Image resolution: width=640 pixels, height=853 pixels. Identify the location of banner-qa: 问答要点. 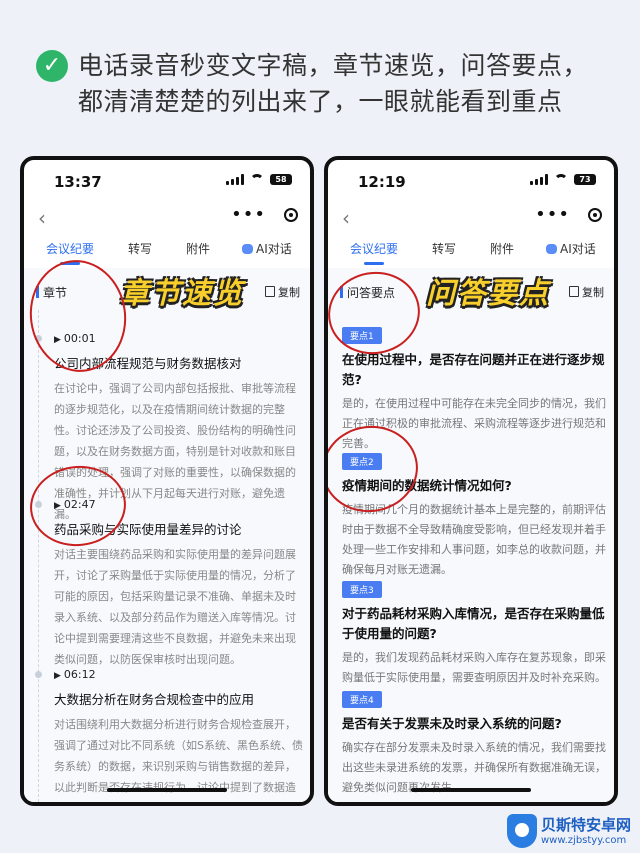
(488, 293).